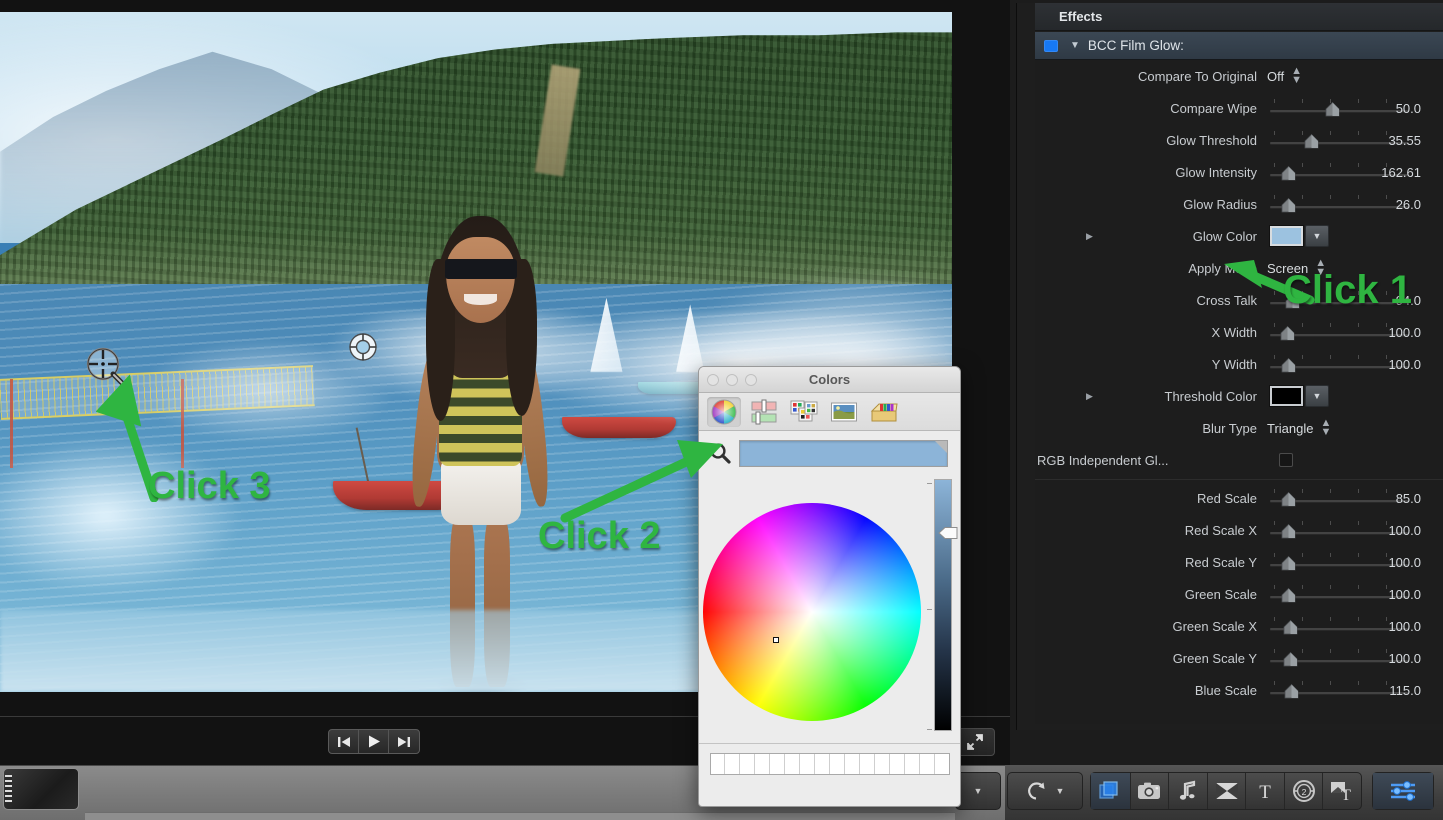  I want to click on param-popup-menu: Triangle ▲ ▼, so click(1299, 428).